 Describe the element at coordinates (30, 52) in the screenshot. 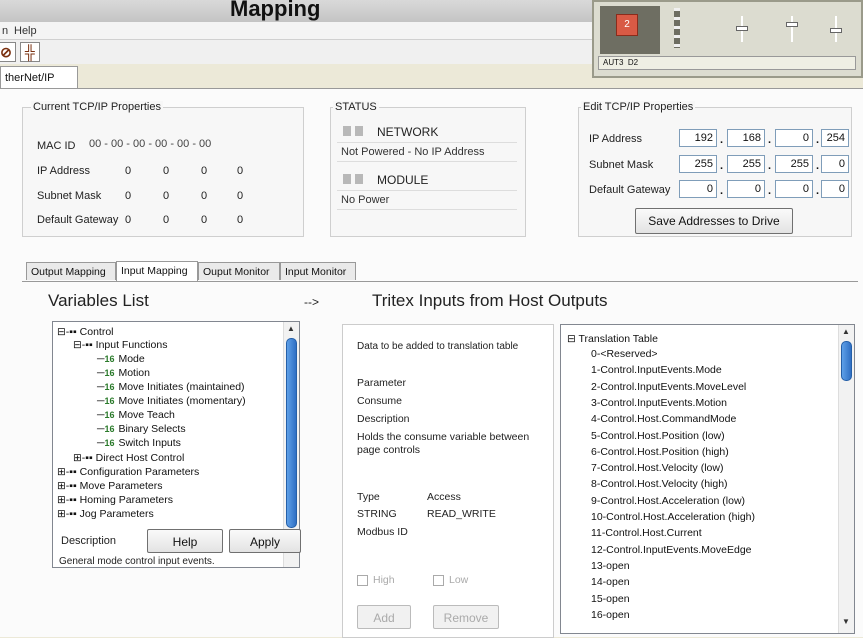

I see `network-icon: ╬` at that location.